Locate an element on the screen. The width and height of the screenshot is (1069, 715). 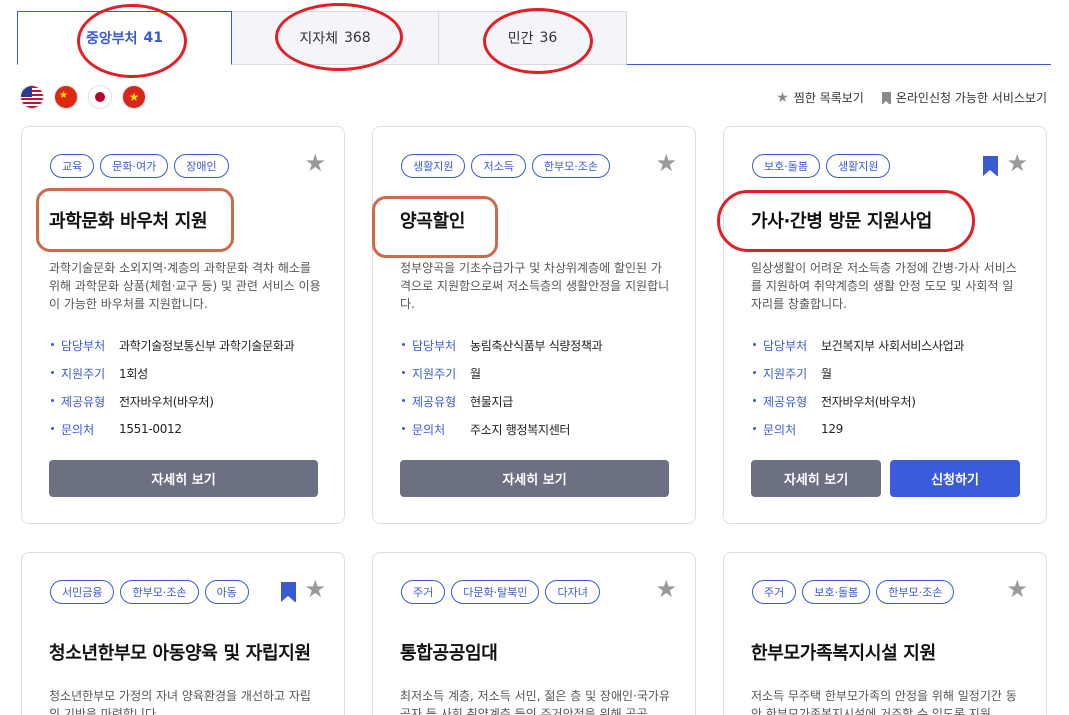
tag: 아동 is located at coordinates (226, 592).